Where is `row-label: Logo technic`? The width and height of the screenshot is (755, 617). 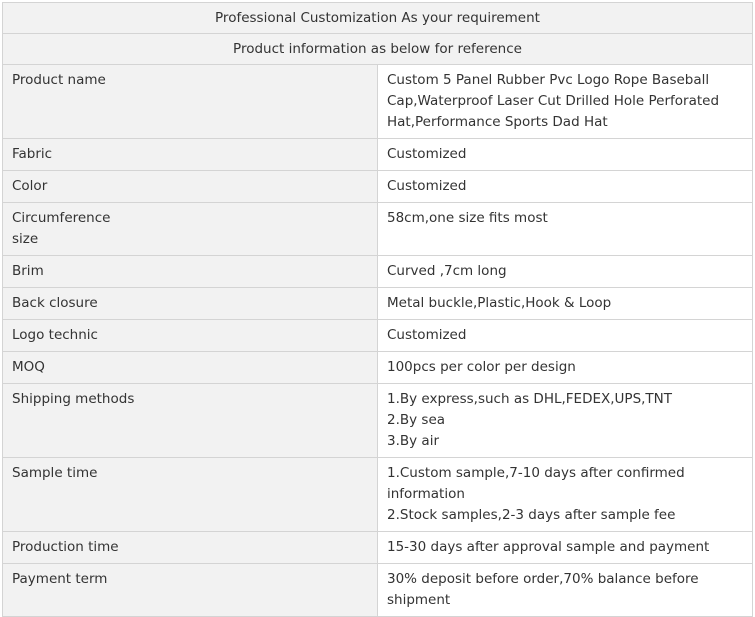
row-label: Logo technic is located at coordinates (190, 335).